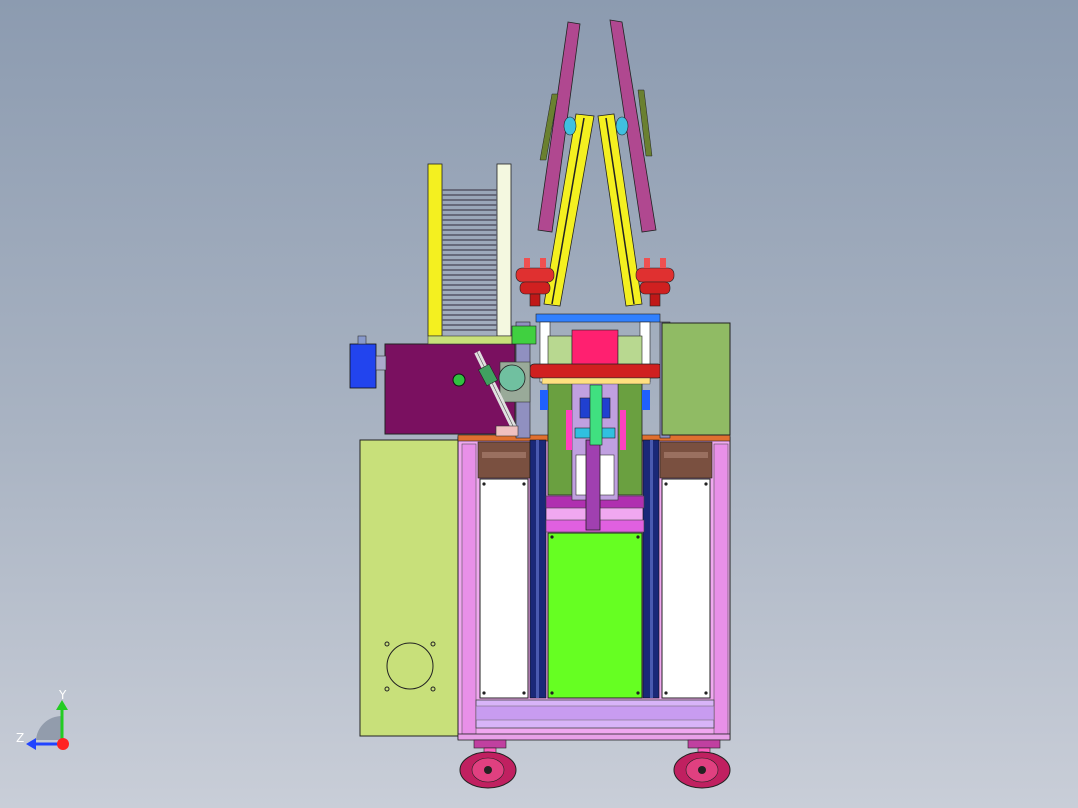 This screenshot has height=808, width=1078. Describe the element at coordinates (469, 260) in the screenshot. I see `stacked-slats` at that location.